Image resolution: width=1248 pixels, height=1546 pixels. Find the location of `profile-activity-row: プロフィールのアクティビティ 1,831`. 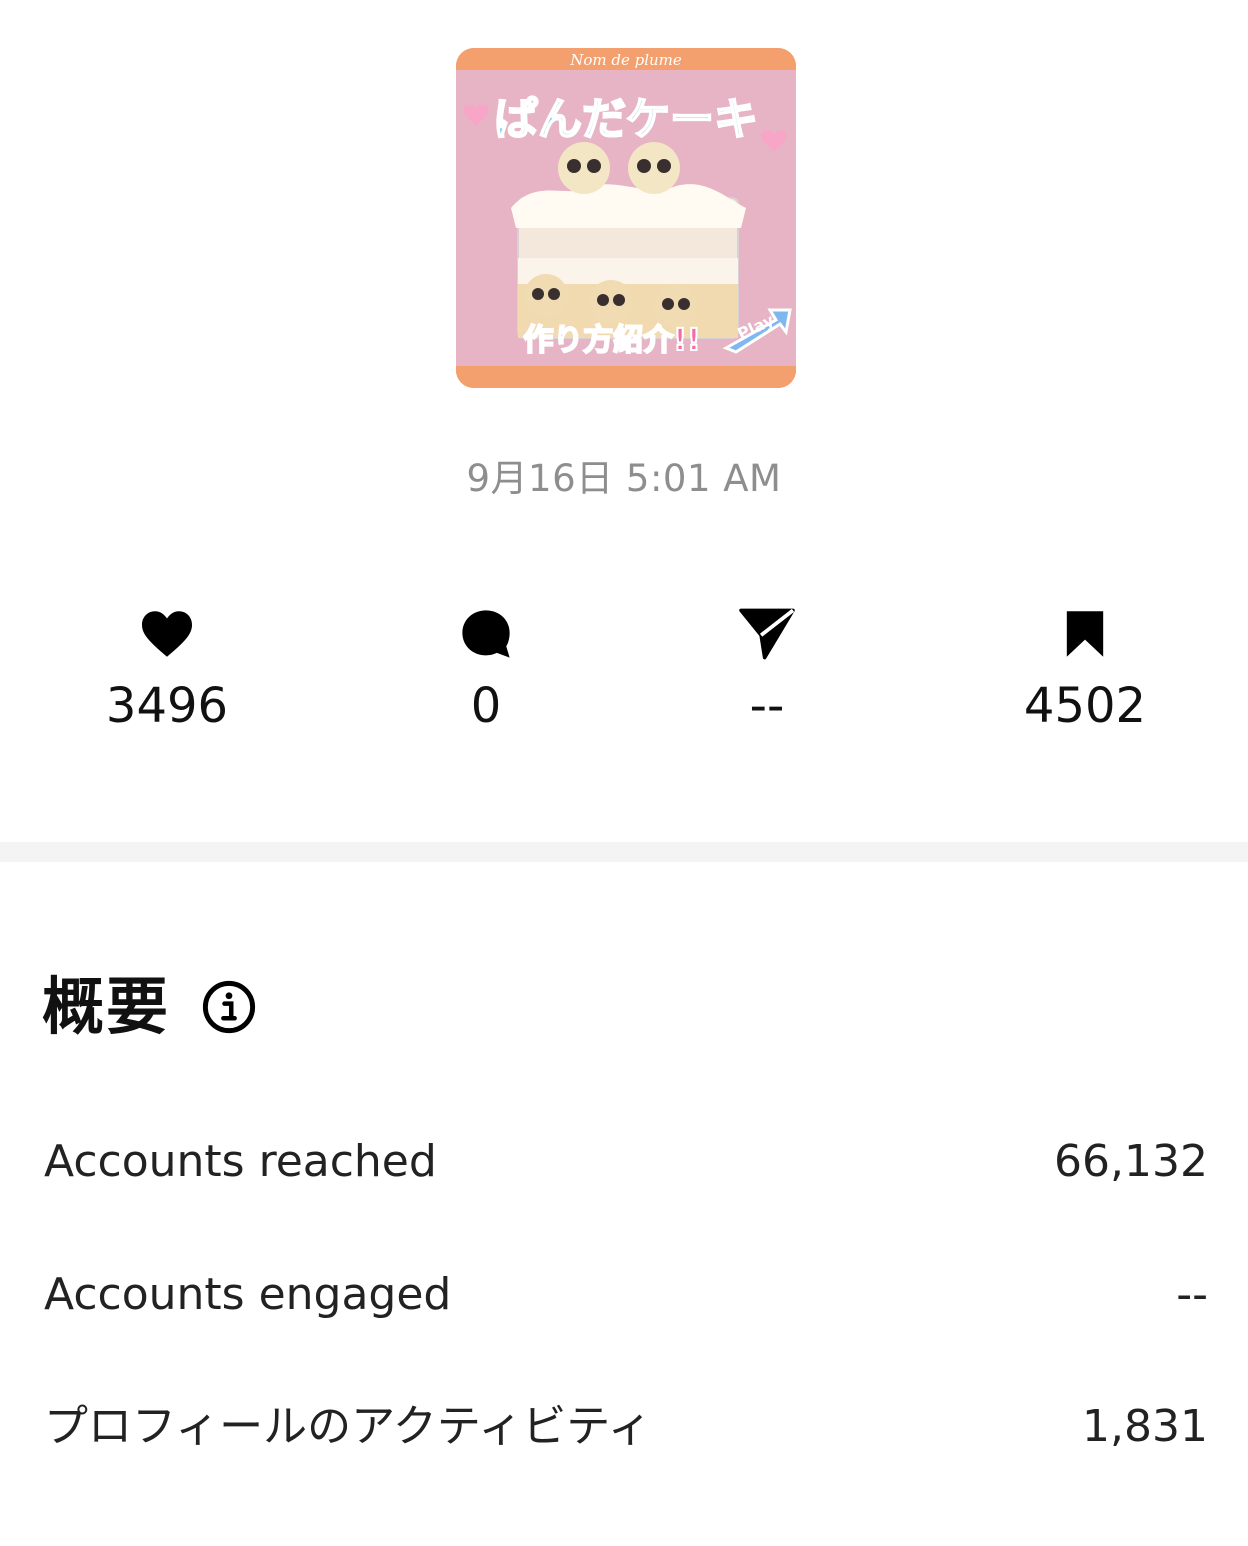

profile-activity-row: プロフィールのアクティビティ 1,831 is located at coordinates (626, 1427).